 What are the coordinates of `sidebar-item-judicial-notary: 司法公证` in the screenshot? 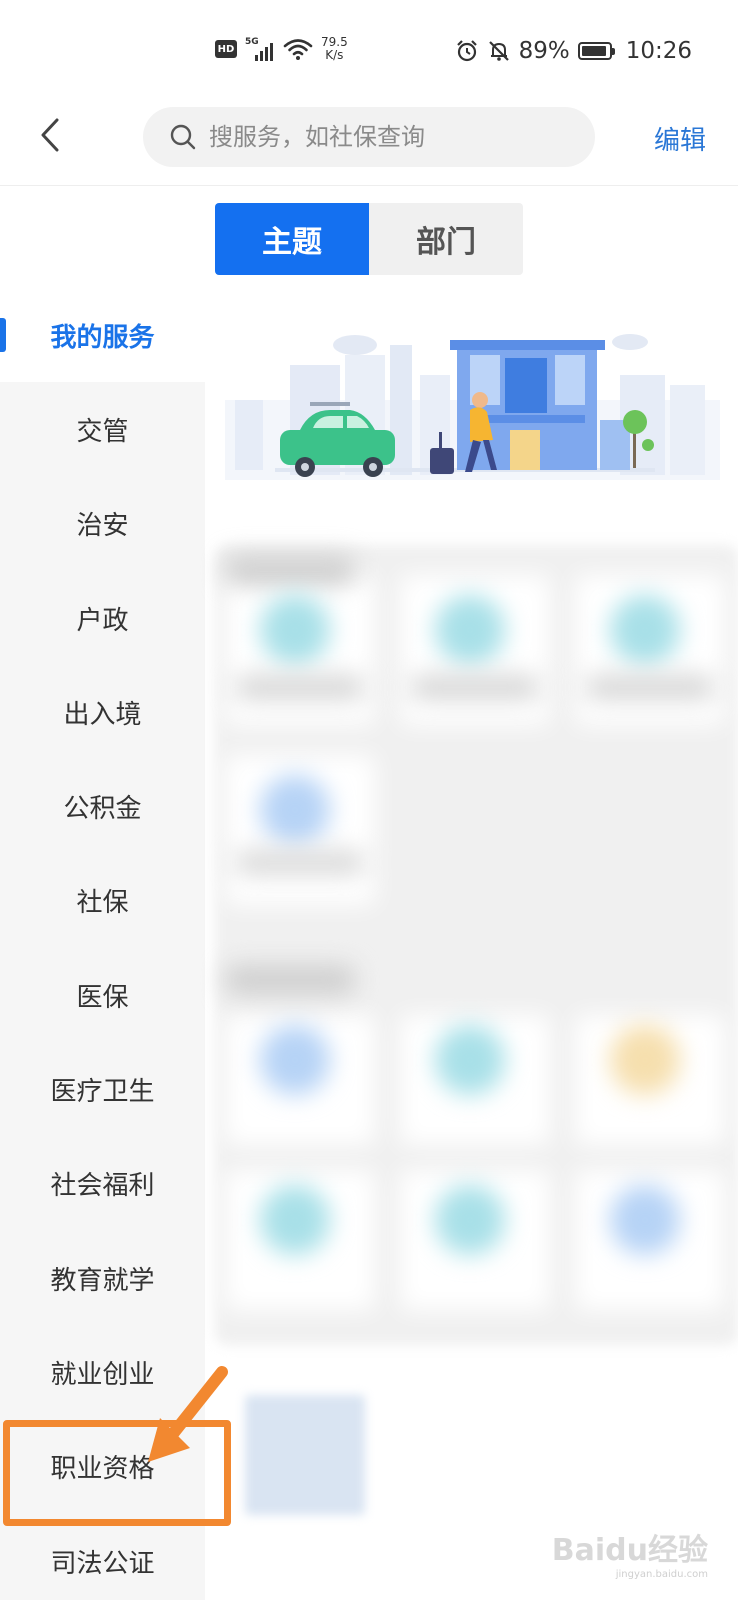 It's located at (102, 1561).